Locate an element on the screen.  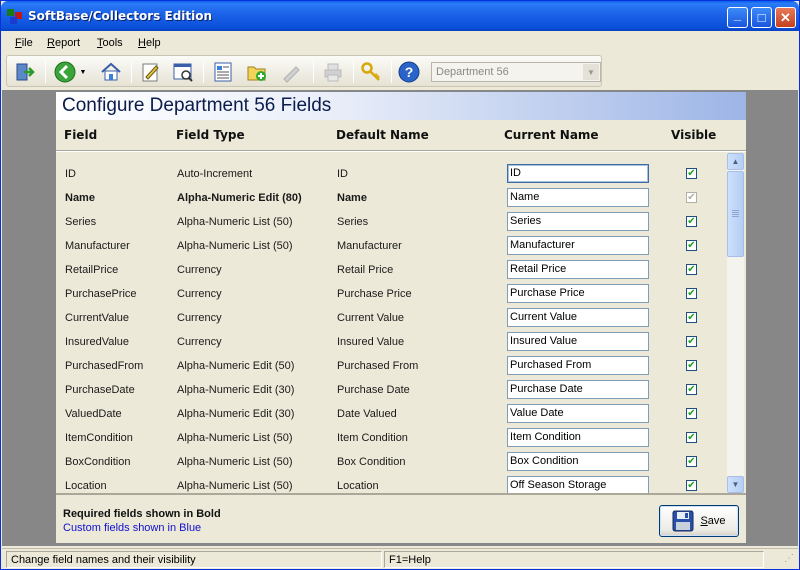
close-button: ✕ is located at coordinates (785, 17).